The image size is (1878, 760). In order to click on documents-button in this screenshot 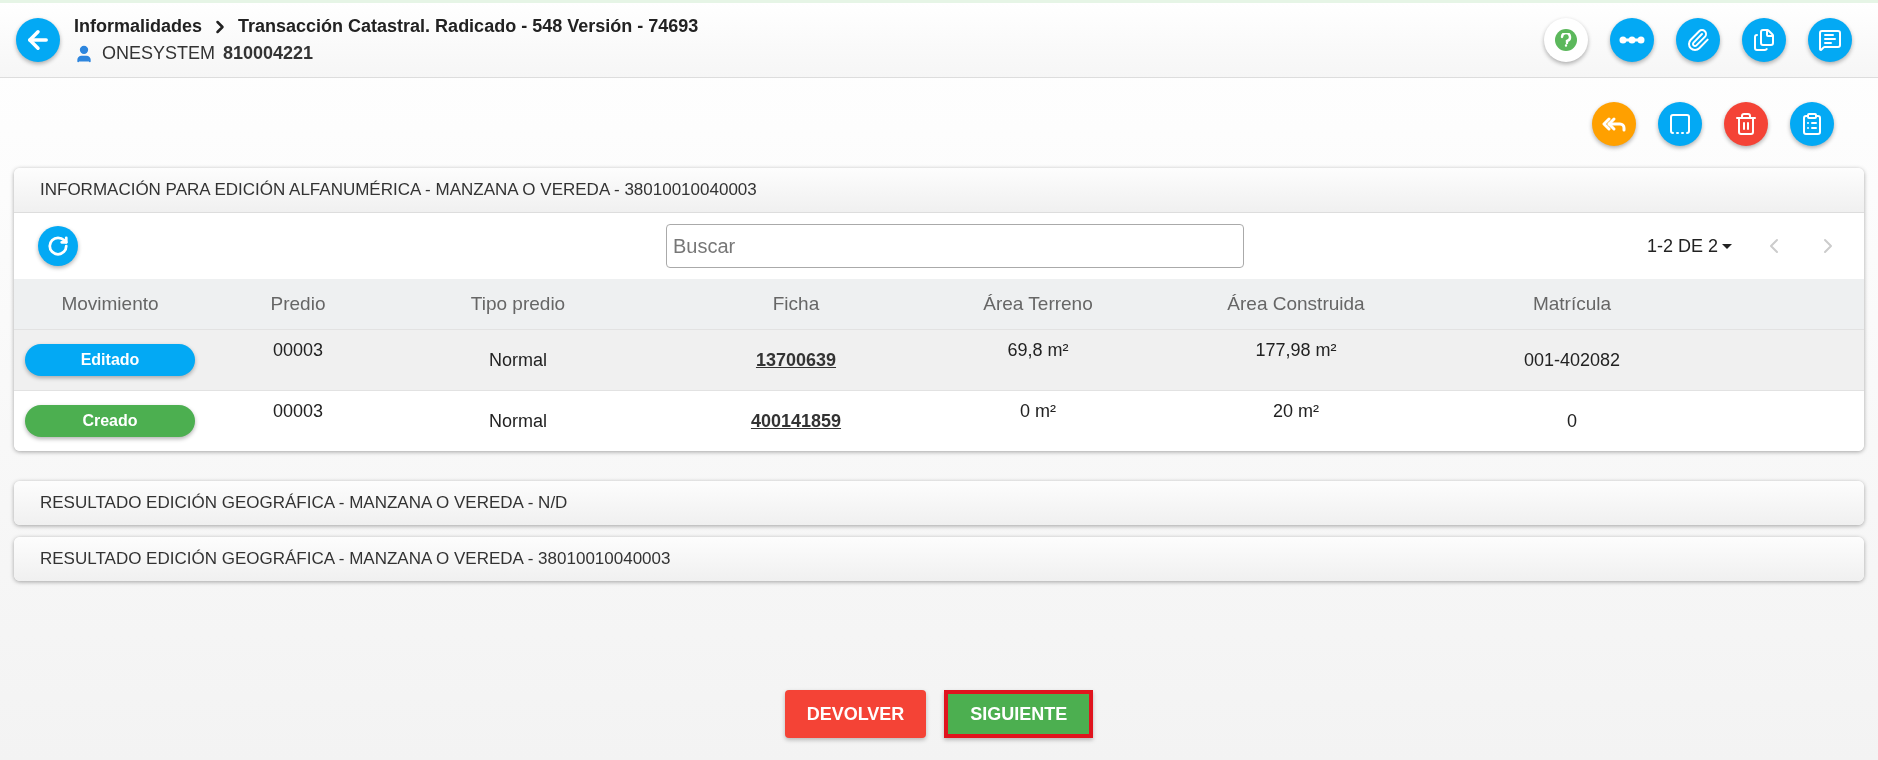, I will do `click(1764, 40)`.